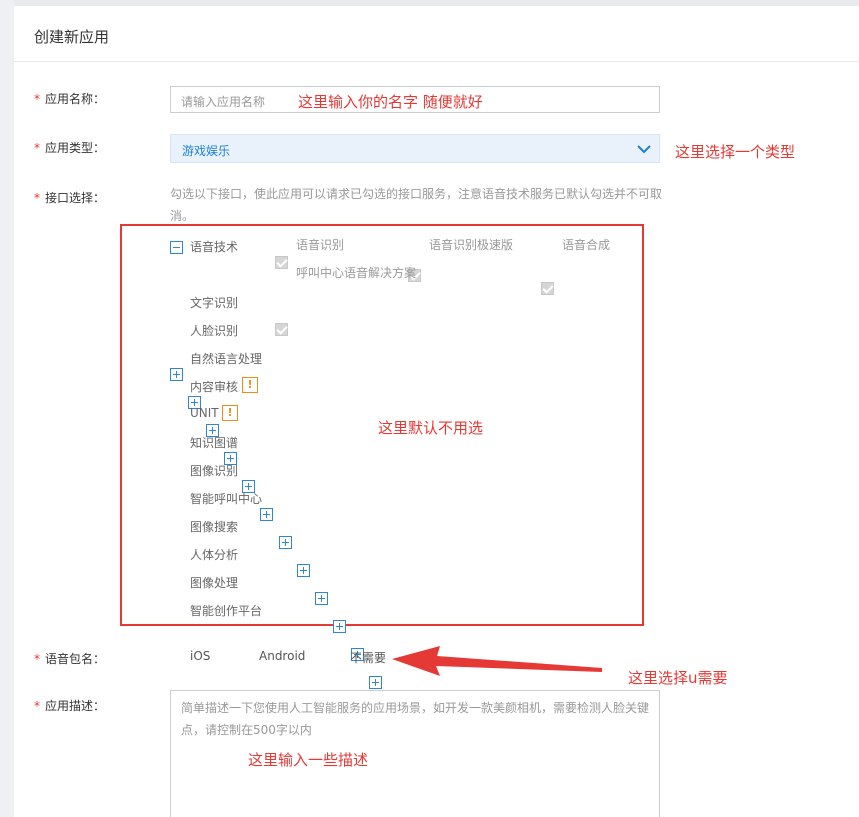  What do you see at coordinates (214, 386) in the screenshot?
I see `tree-item-content-review: 内容审核` at bounding box center [214, 386].